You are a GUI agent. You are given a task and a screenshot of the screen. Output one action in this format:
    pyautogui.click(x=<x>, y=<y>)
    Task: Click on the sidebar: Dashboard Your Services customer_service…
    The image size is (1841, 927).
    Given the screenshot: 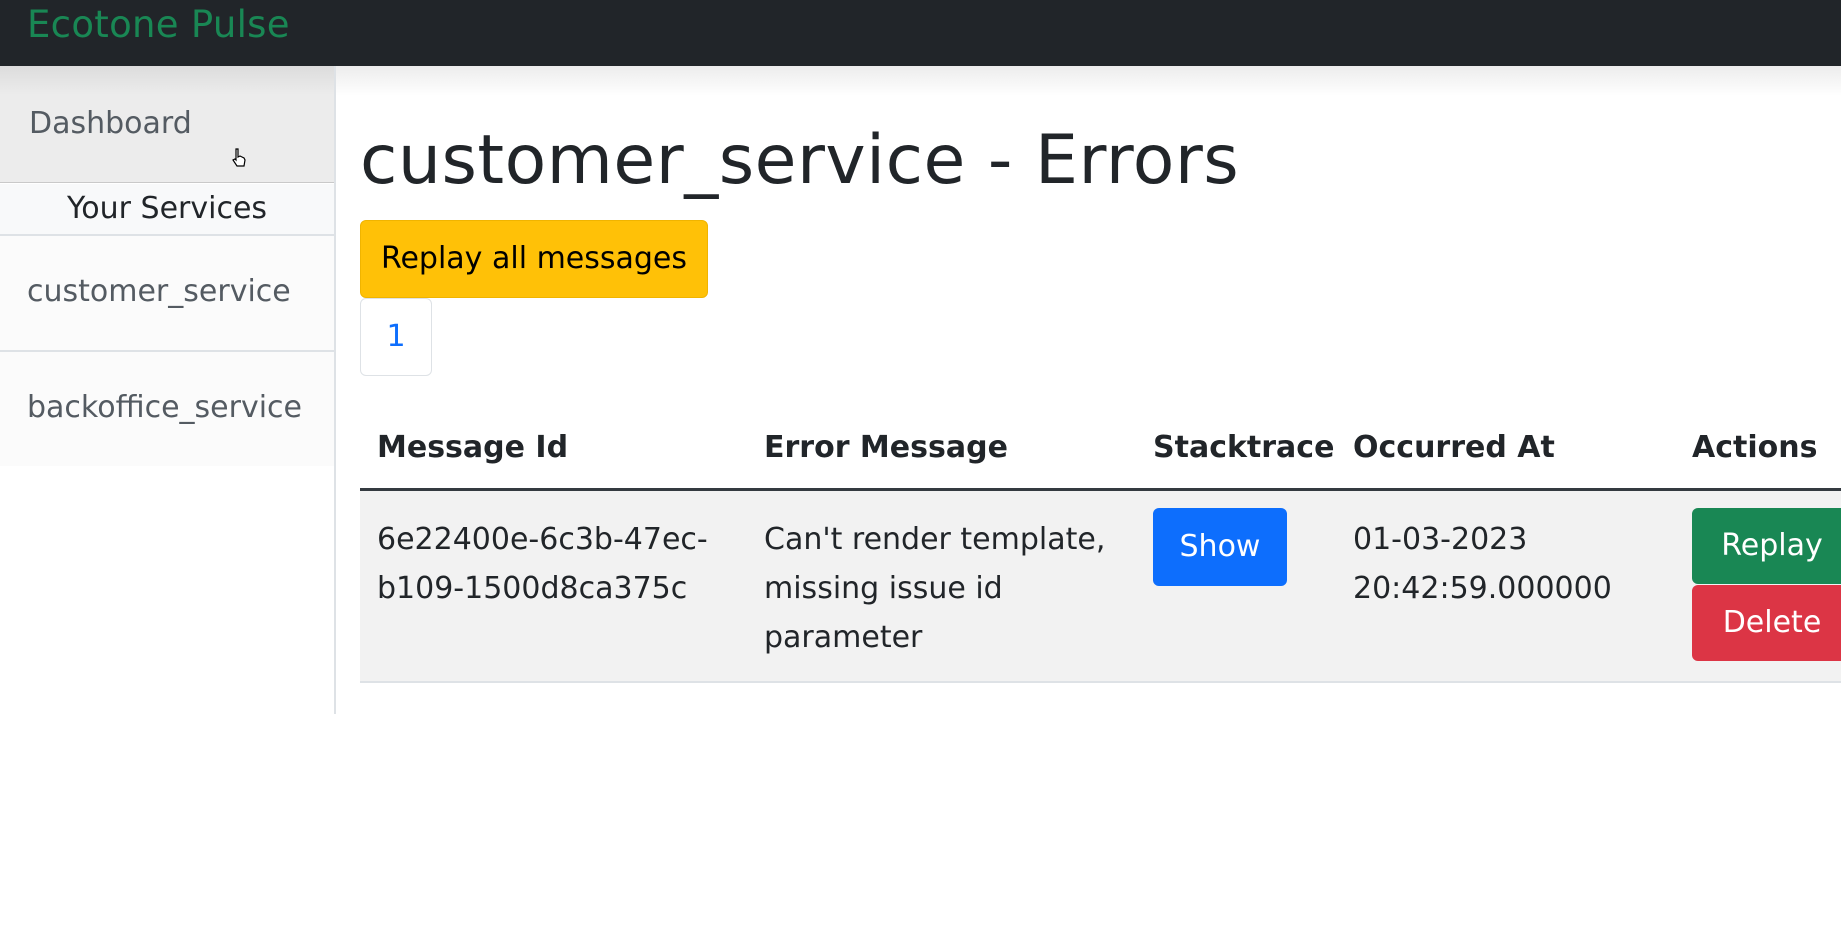 What is the action you would take?
    pyautogui.click(x=168, y=390)
    